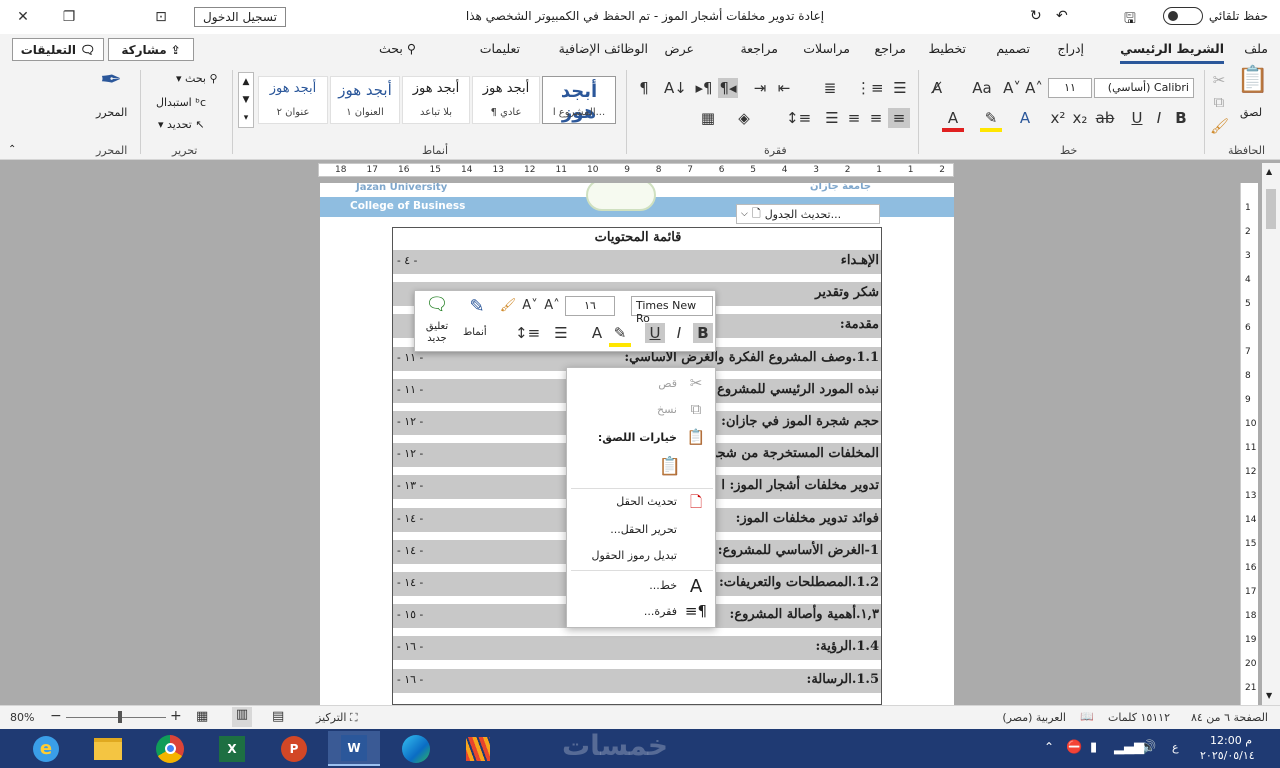 The height and width of the screenshot is (768, 1280). What do you see at coordinates (56, 716) in the screenshot?
I see `zoom-out-icon: −` at bounding box center [56, 716].